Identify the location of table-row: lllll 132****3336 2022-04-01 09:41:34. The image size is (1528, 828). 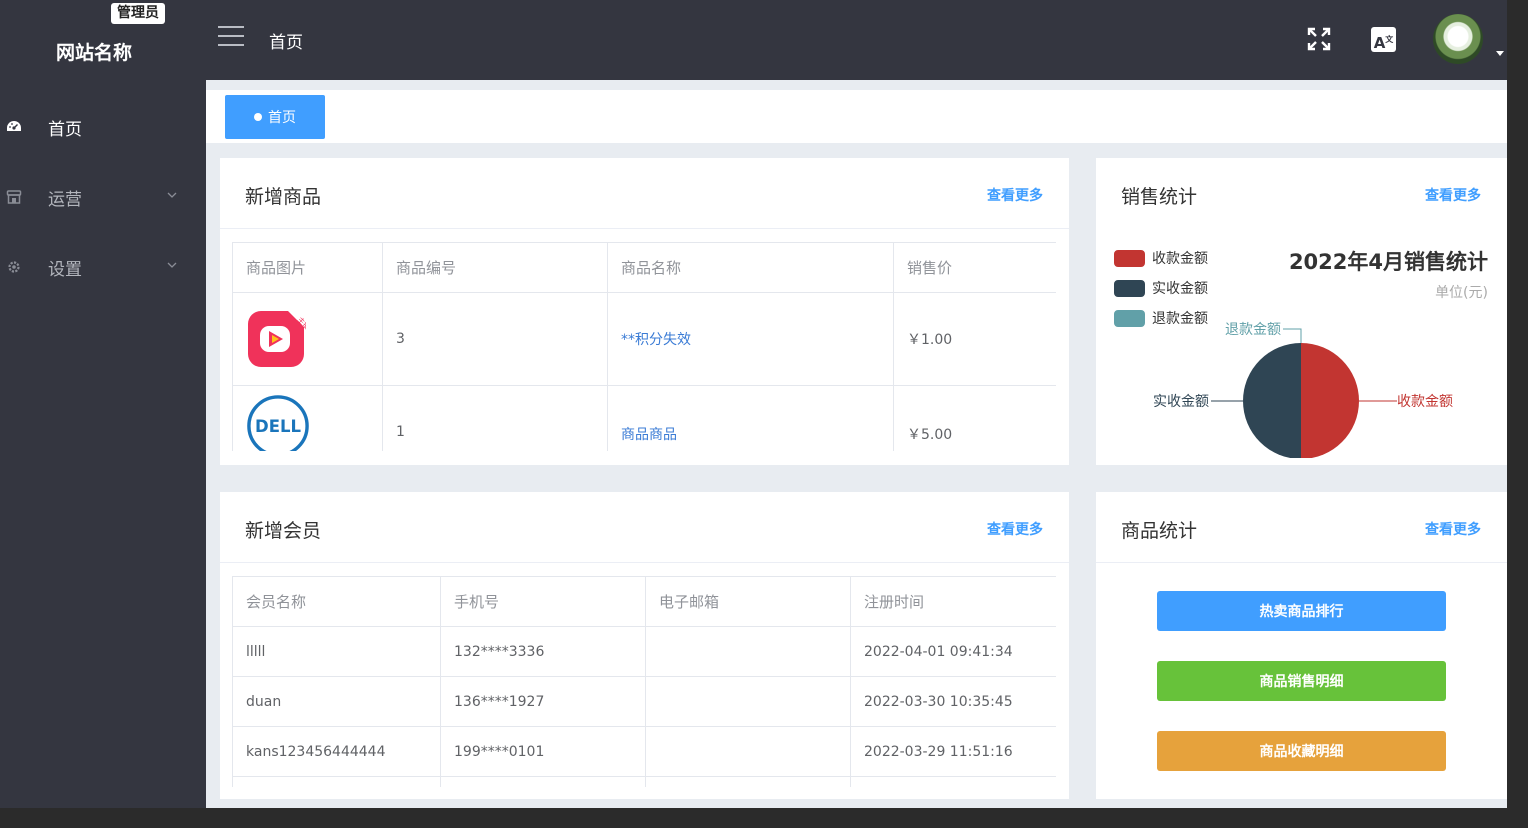
(644, 651).